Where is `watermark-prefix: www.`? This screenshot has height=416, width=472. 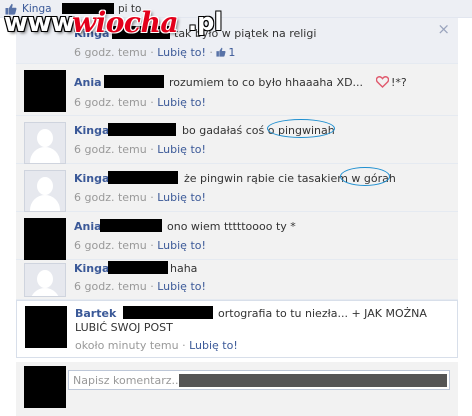
watermark-prefix: www. is located at coordinates (43, 23).